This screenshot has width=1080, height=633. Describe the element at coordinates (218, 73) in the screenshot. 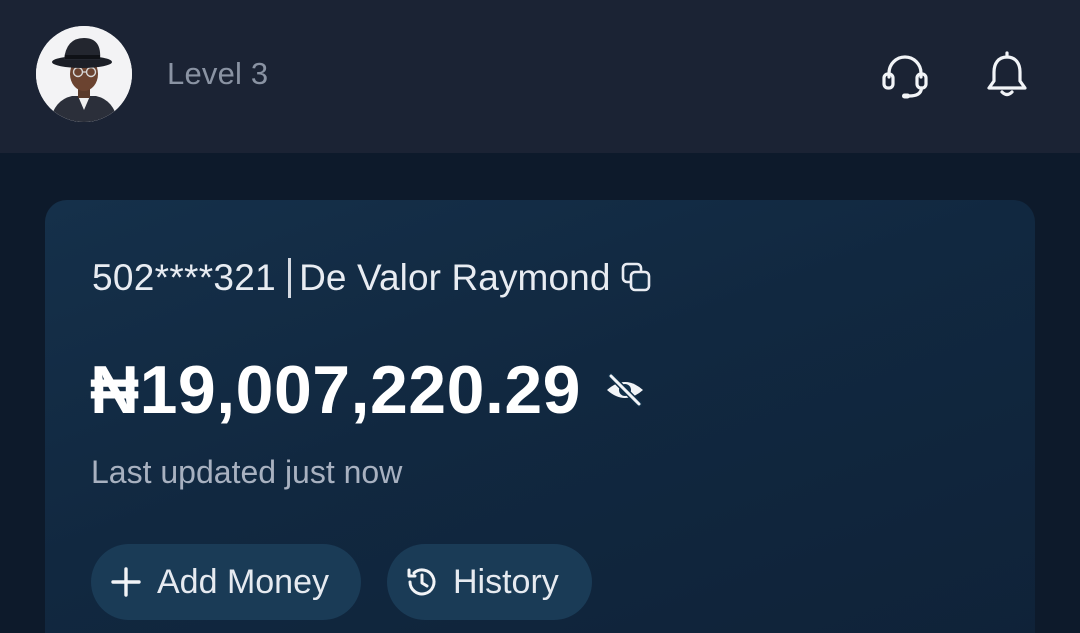

I see `user-level-label: Level 3` at that location.